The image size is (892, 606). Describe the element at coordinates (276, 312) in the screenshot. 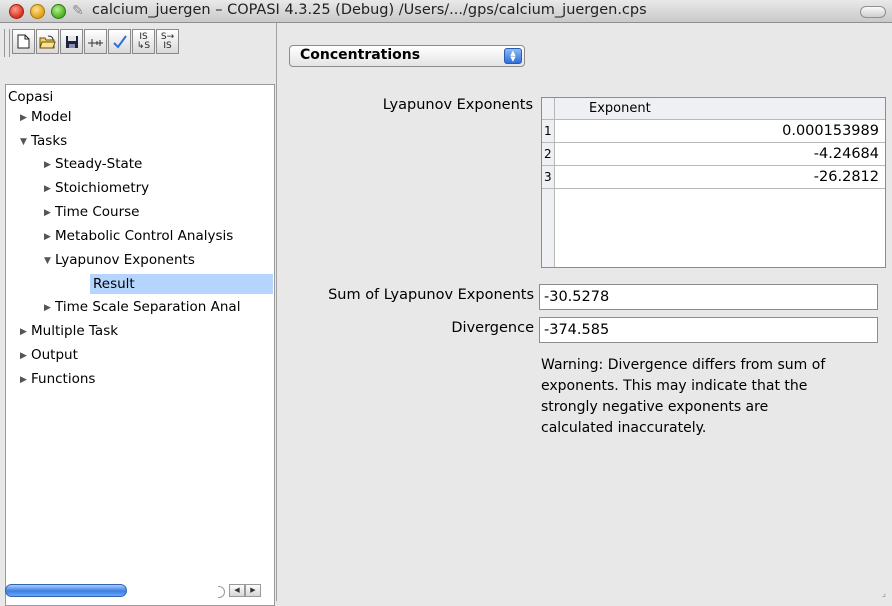

I see `panel-splitter` at that location.